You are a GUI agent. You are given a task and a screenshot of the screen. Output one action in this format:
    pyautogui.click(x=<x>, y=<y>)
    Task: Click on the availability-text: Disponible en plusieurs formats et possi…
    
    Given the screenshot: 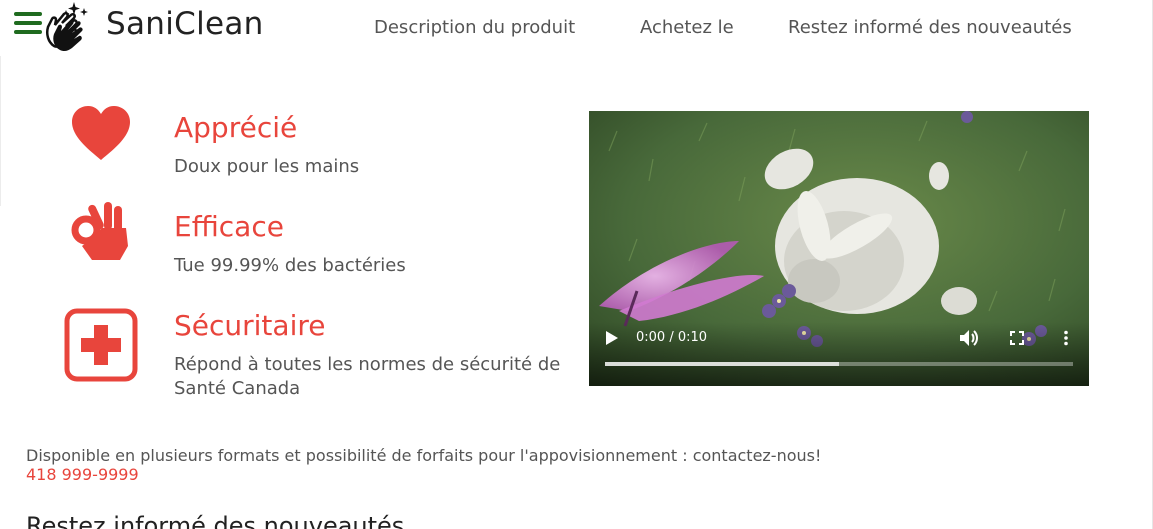 What is the action you would take?
    pyautogui.click(x=424, y=455)
    